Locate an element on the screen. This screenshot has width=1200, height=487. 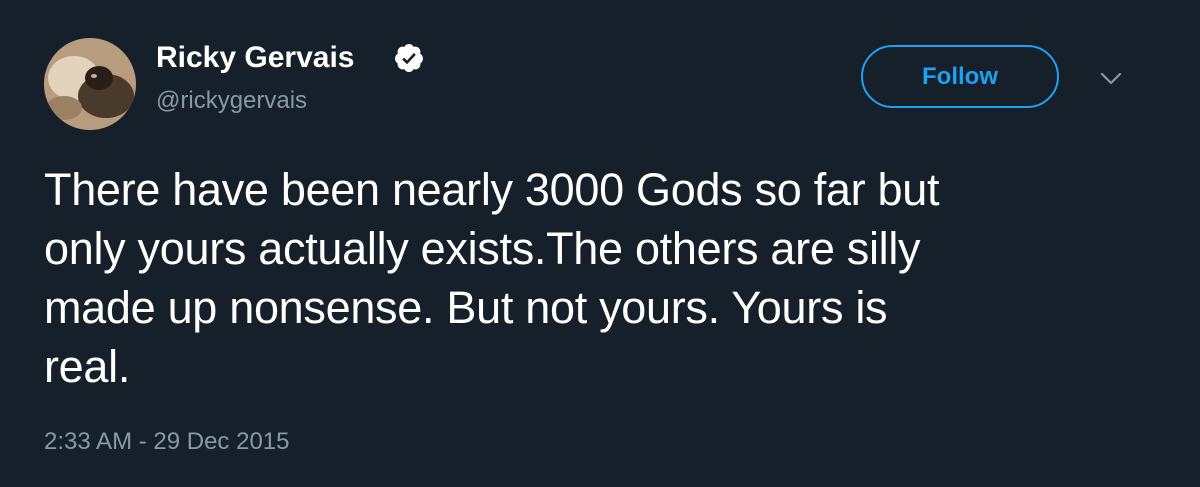
follow-button: Follow is located at coordinates (960, 76).